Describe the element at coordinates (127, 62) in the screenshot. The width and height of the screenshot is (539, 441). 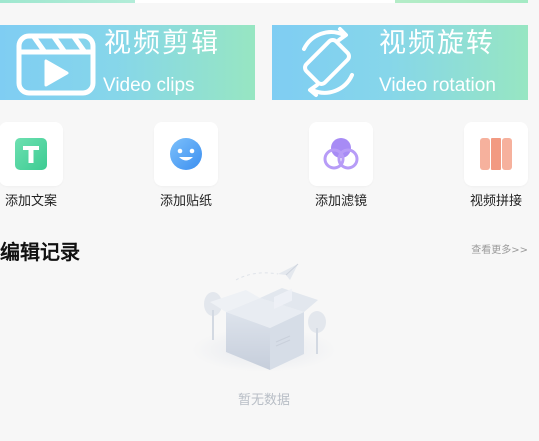
I see `video-clips-banner: 视频剪辑 Video clips` at that location.